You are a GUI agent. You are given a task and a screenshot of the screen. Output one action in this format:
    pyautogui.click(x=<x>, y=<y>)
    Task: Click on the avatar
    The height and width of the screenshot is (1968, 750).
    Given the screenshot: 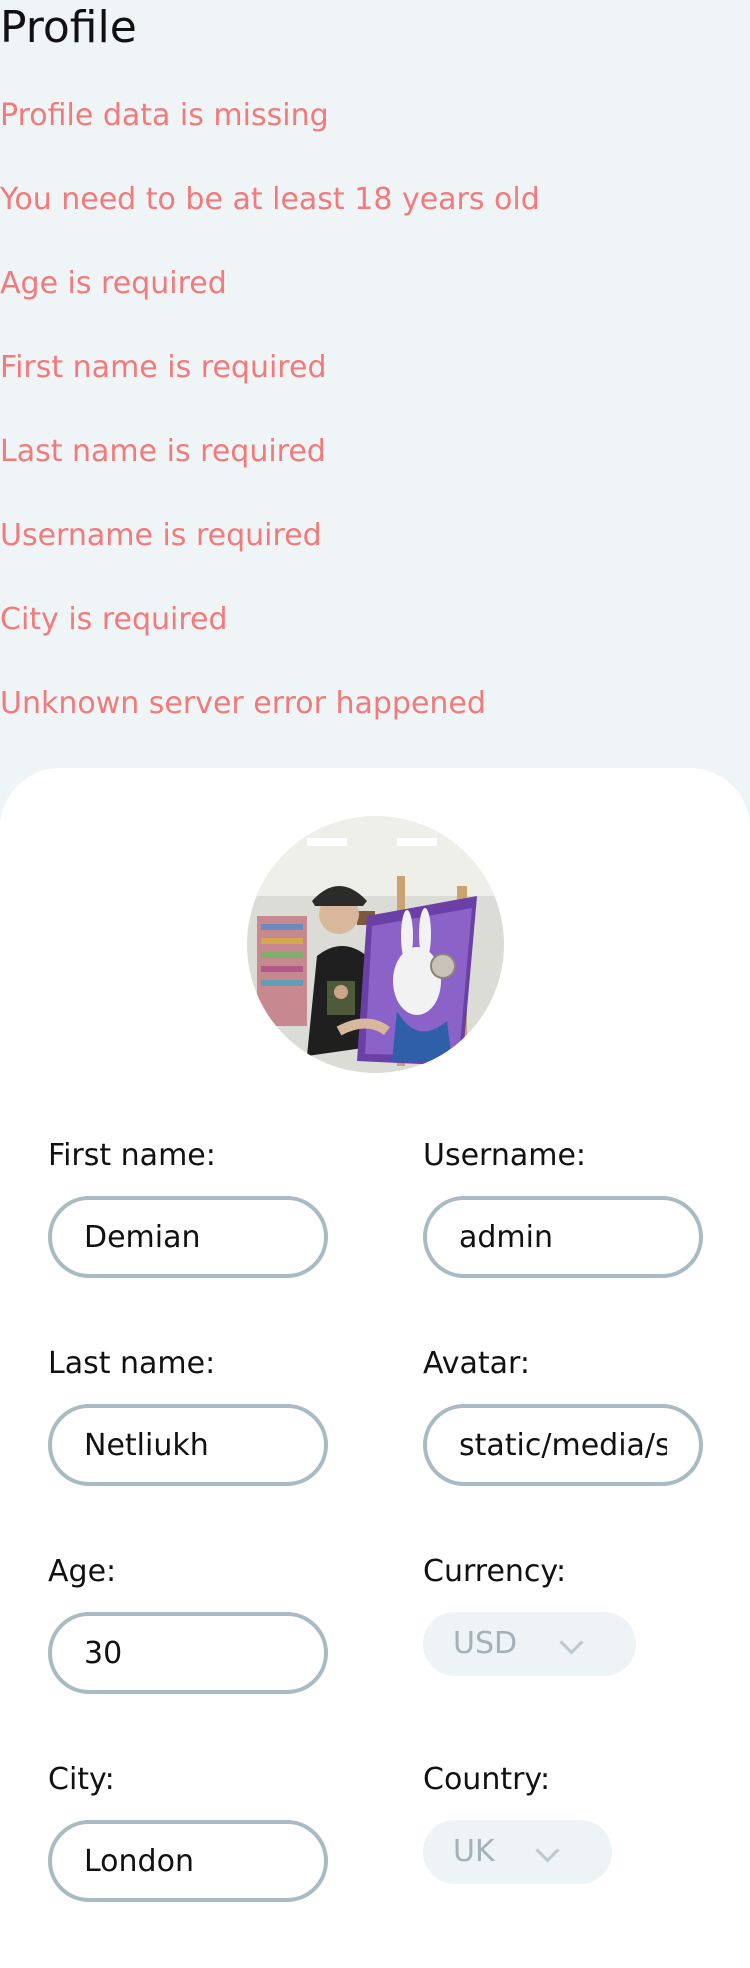 What is the action you would take?
    pyautogui.click(x=375, y=944)
    